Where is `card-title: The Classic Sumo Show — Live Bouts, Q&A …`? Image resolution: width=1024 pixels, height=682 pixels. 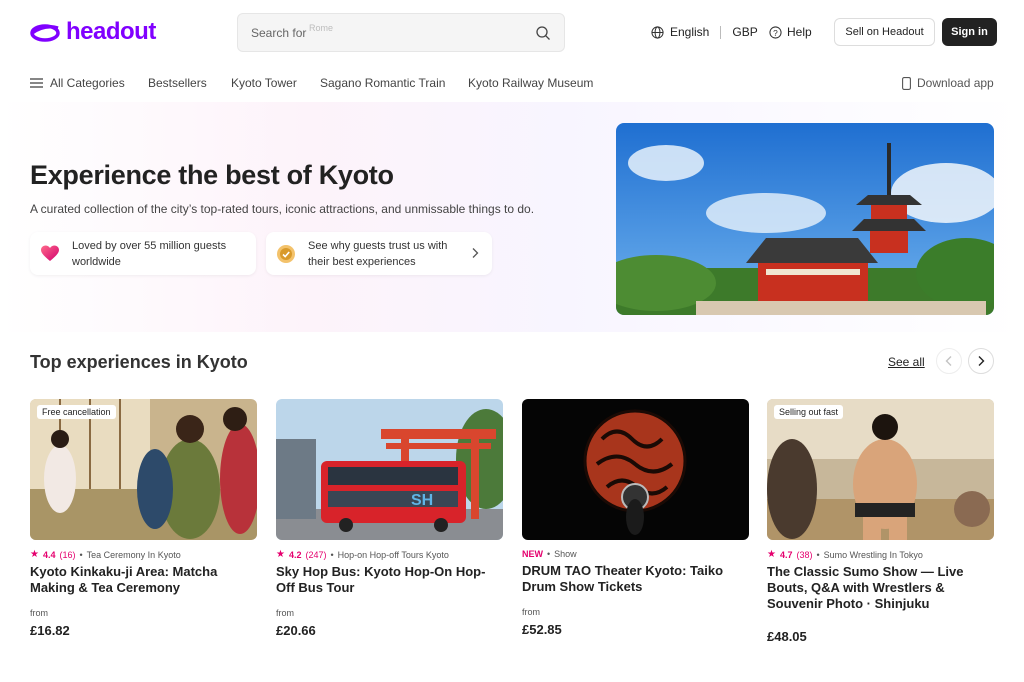
card-title: The Classic Sumo Show — Live Bouts, Q&A … is located at coordinates (880, 588).